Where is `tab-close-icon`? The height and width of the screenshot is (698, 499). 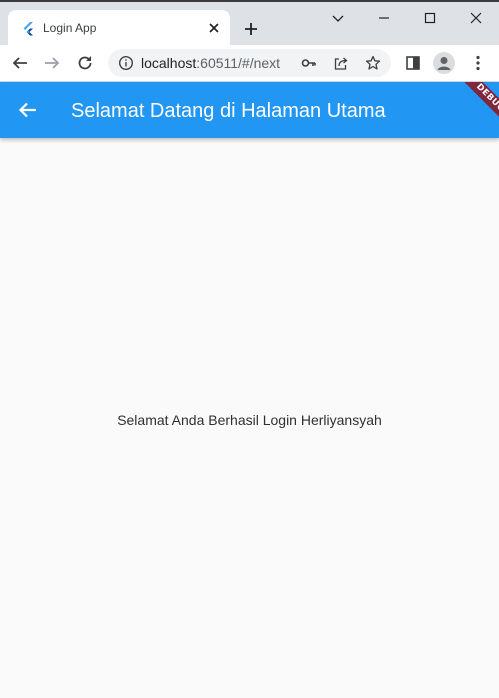
tab-close-icon is located at coordinates (214, 28).